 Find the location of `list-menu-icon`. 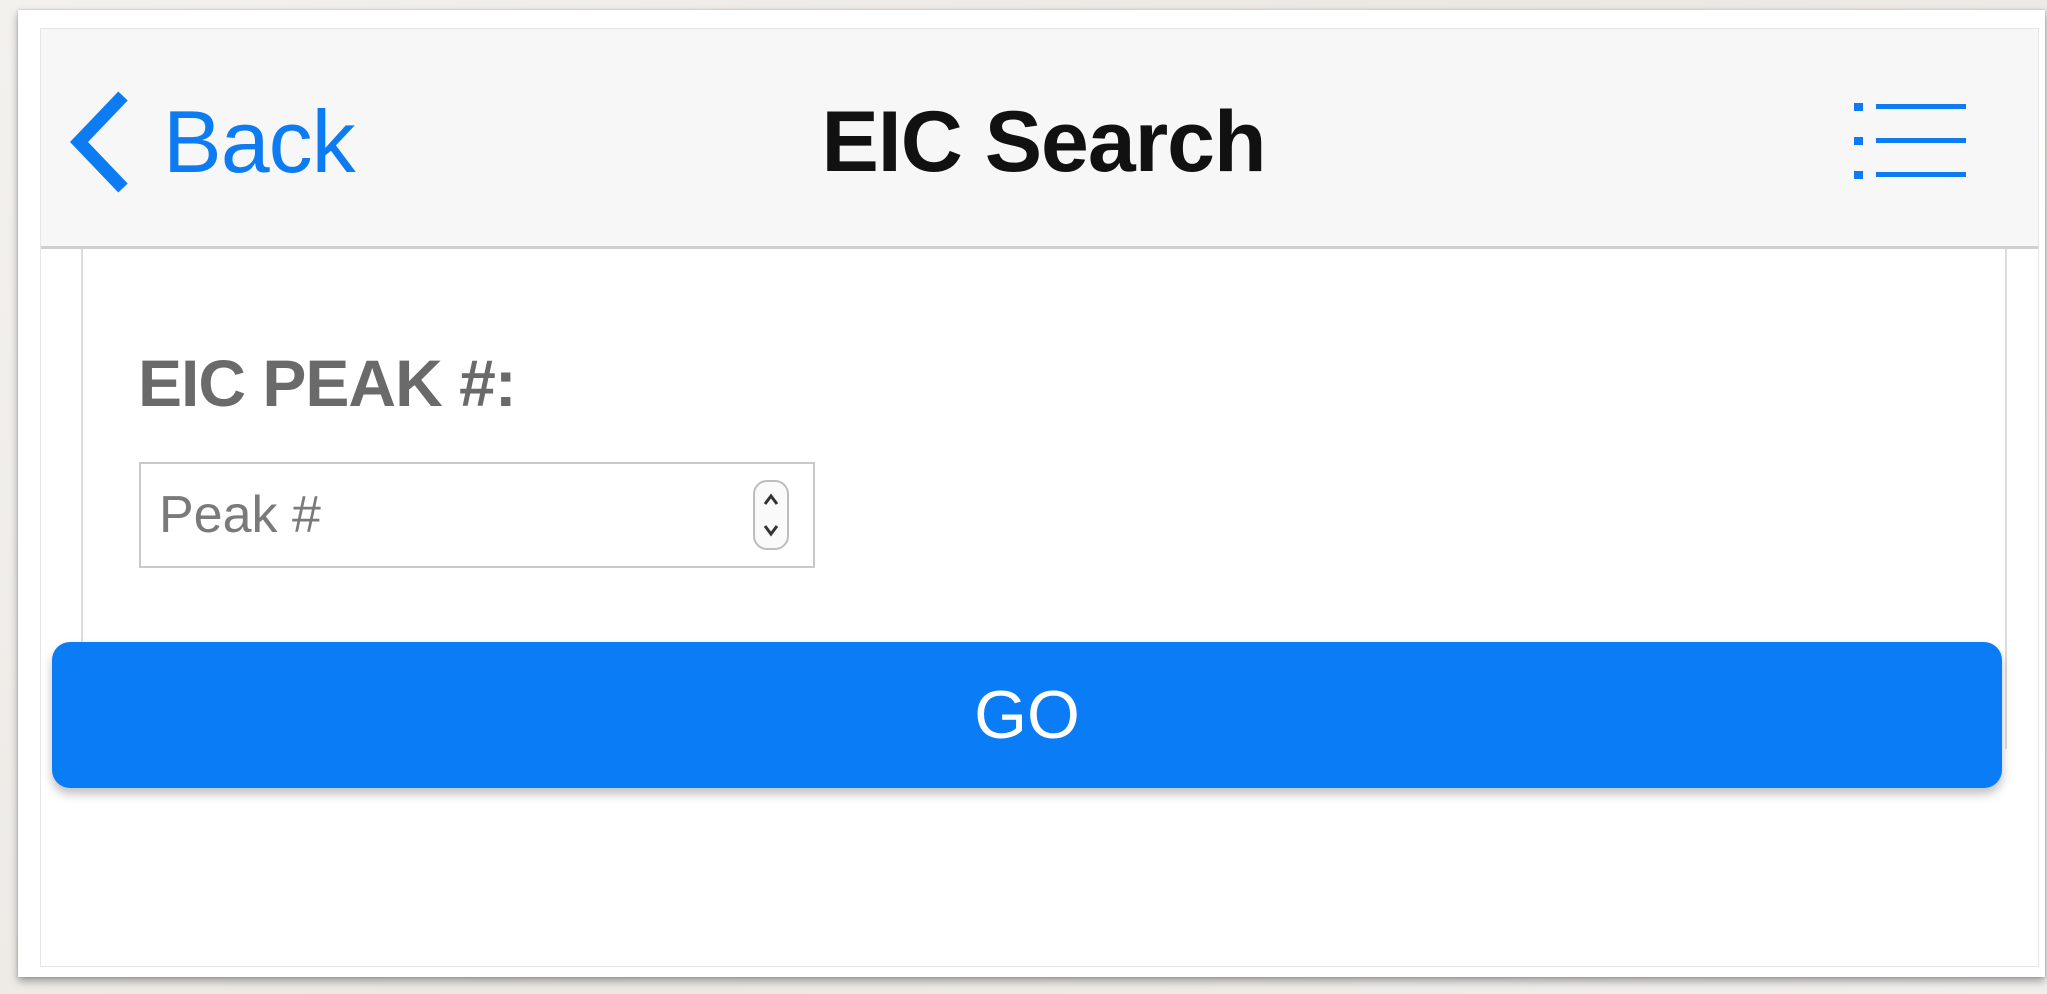

list-menu-icon is located at coordinates (1910, 141).